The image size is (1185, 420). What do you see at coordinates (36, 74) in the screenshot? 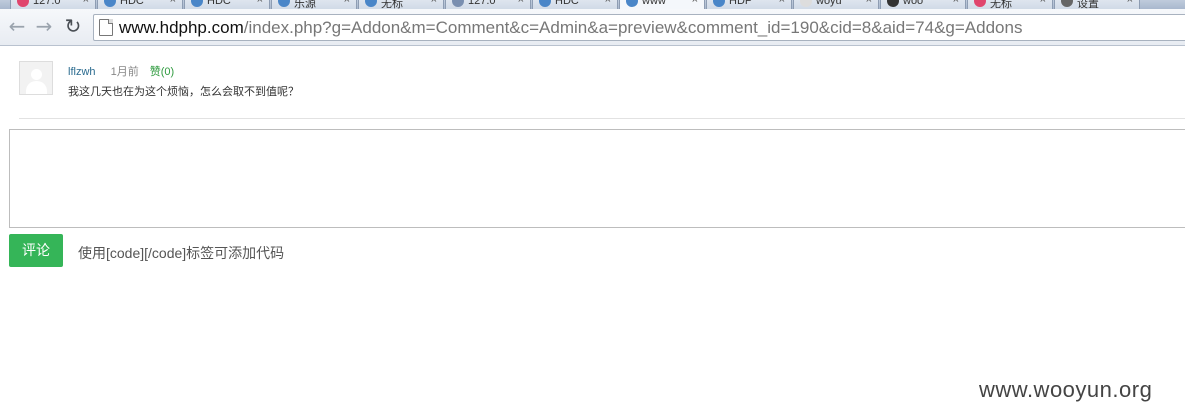
I see `avatar-head` at bounding box center [36, 74].